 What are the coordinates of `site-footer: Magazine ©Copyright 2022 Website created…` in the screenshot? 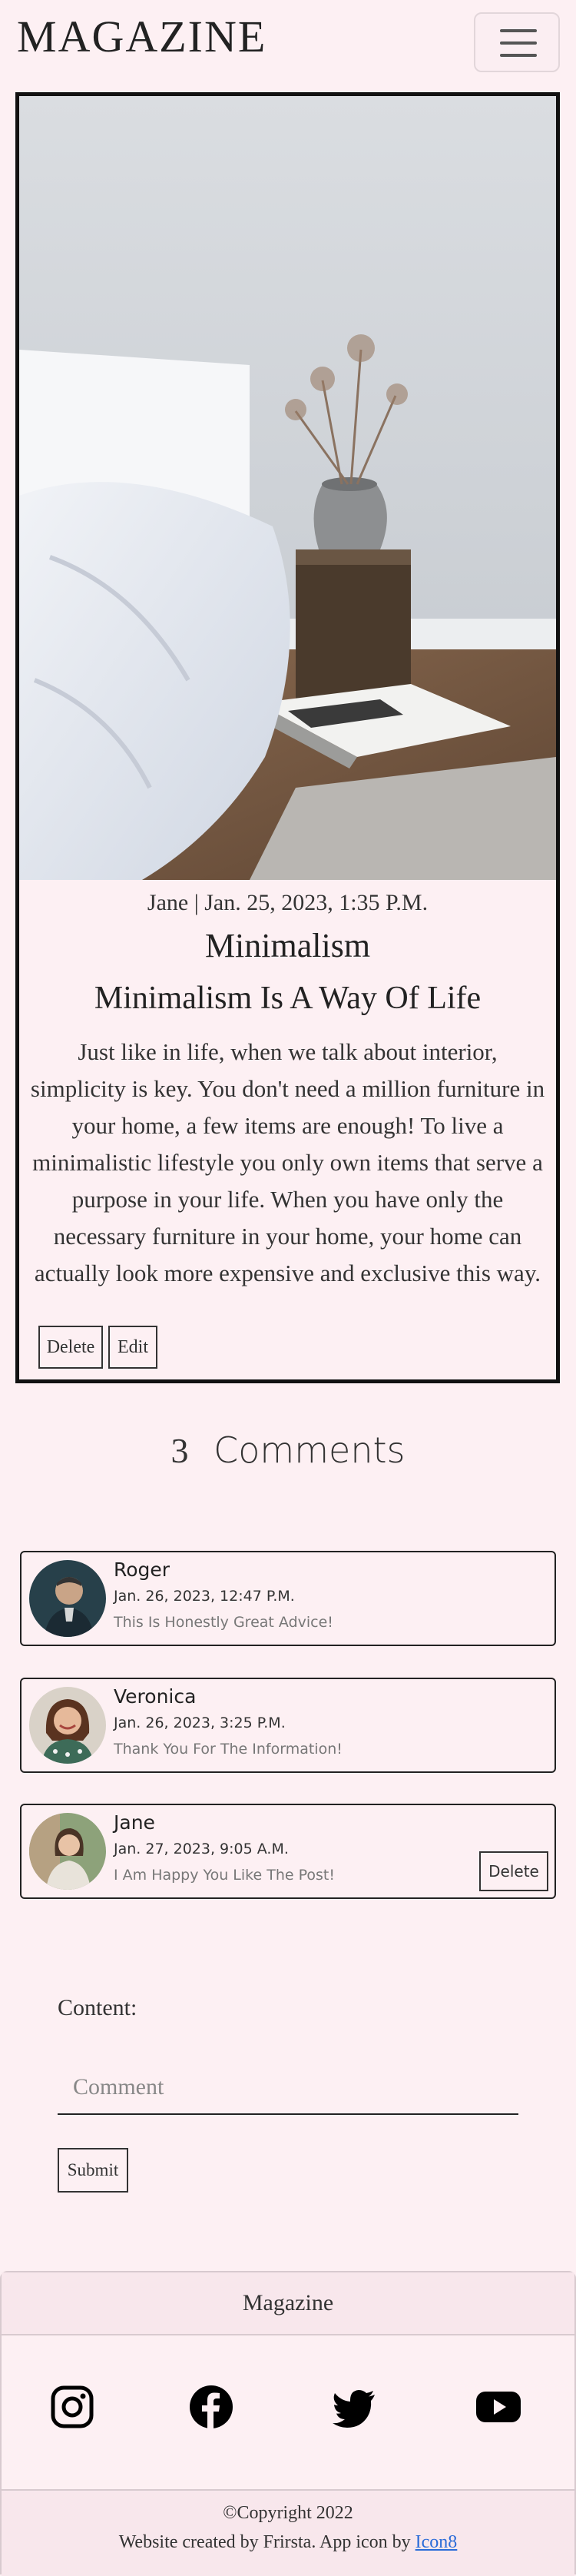 It's located at (288, 2423).